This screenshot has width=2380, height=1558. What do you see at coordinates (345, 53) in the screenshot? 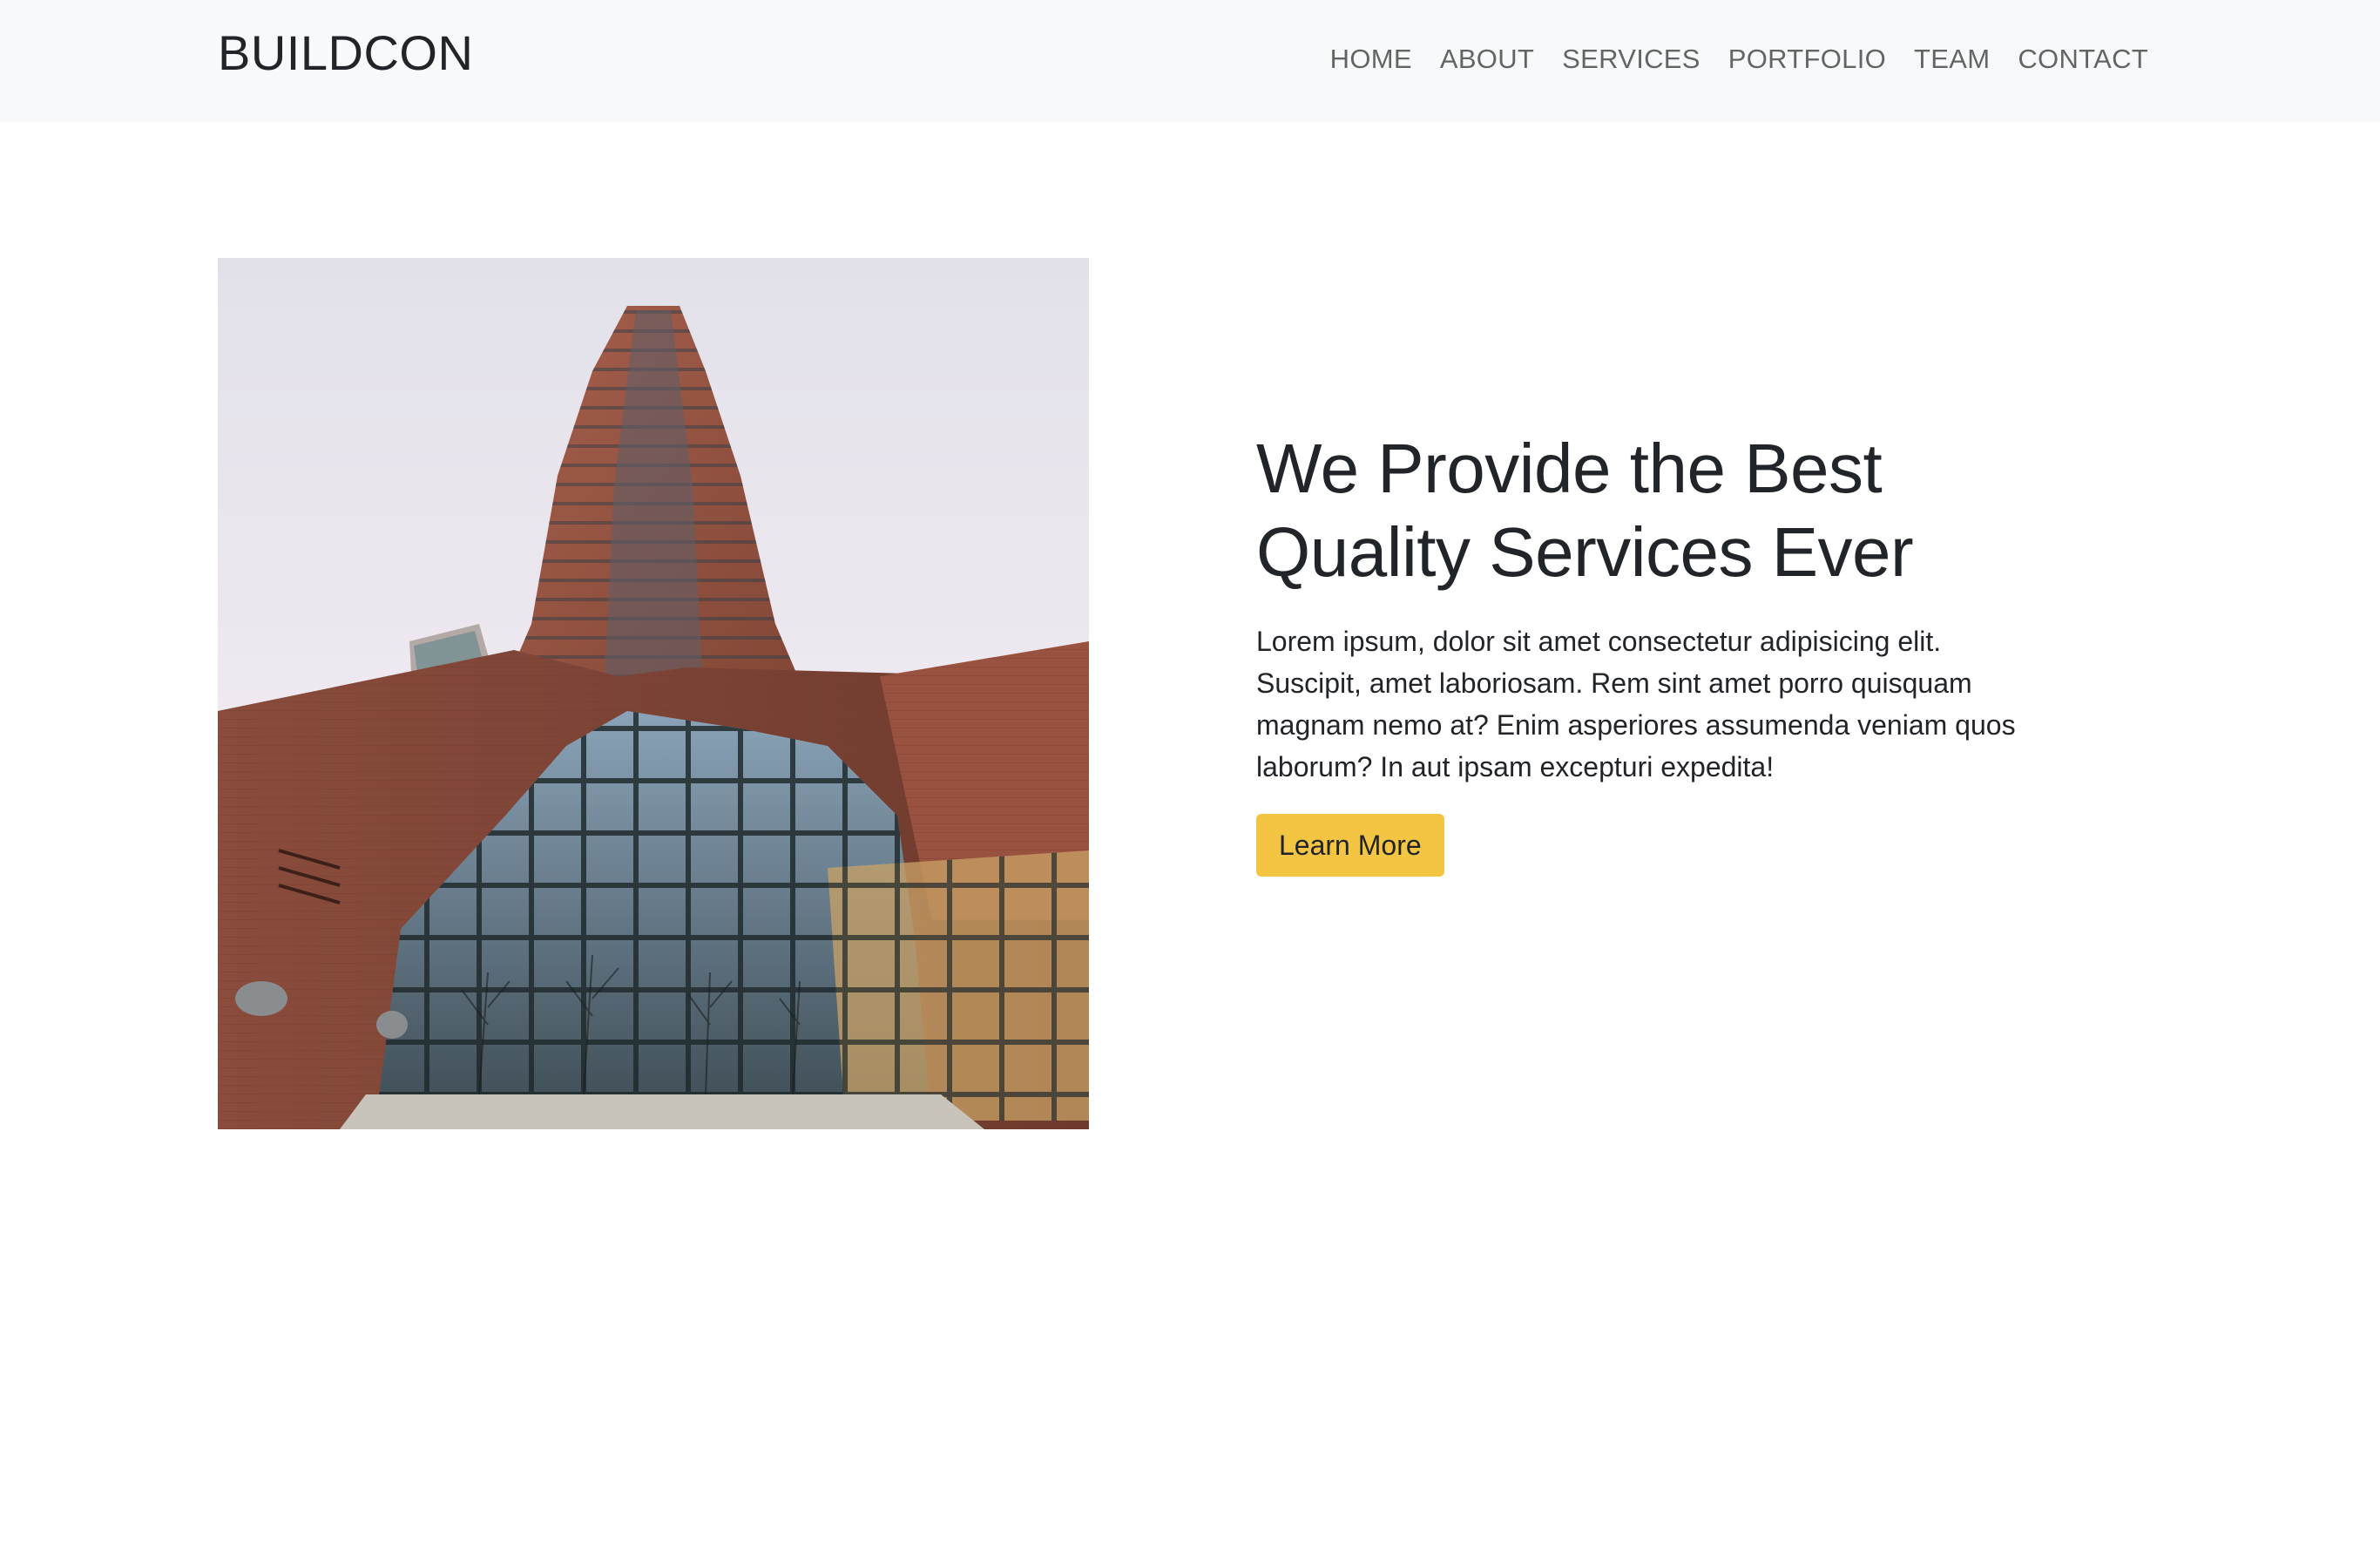
I see `brand-logo: BUILDCON` at bounding box center [345, 53].